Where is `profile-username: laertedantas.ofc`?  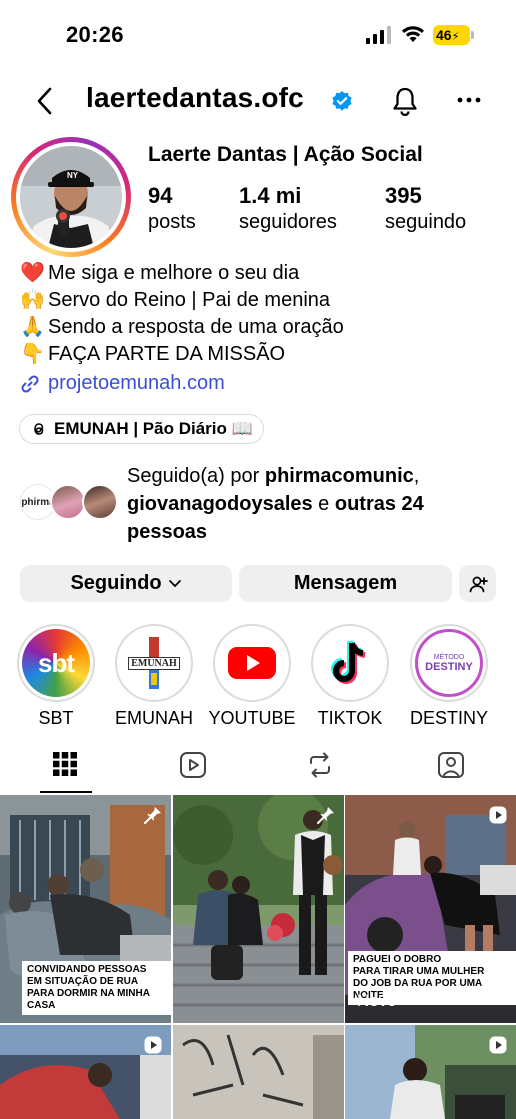
profile-username: laertedantas.ofc is located at coordinates (195, 97).